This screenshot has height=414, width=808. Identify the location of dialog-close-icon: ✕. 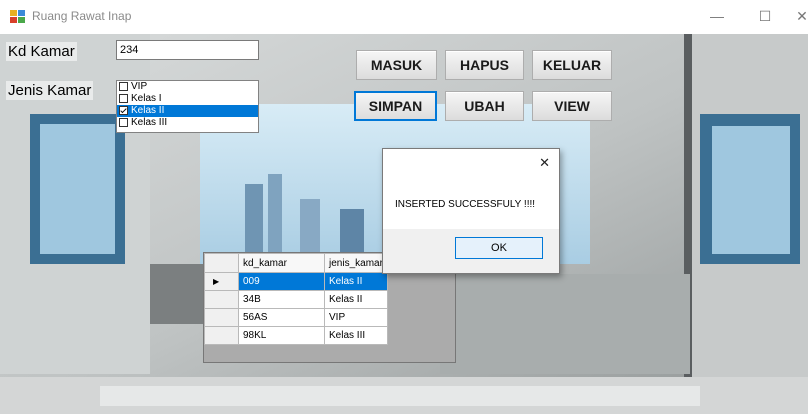
(544, 163).